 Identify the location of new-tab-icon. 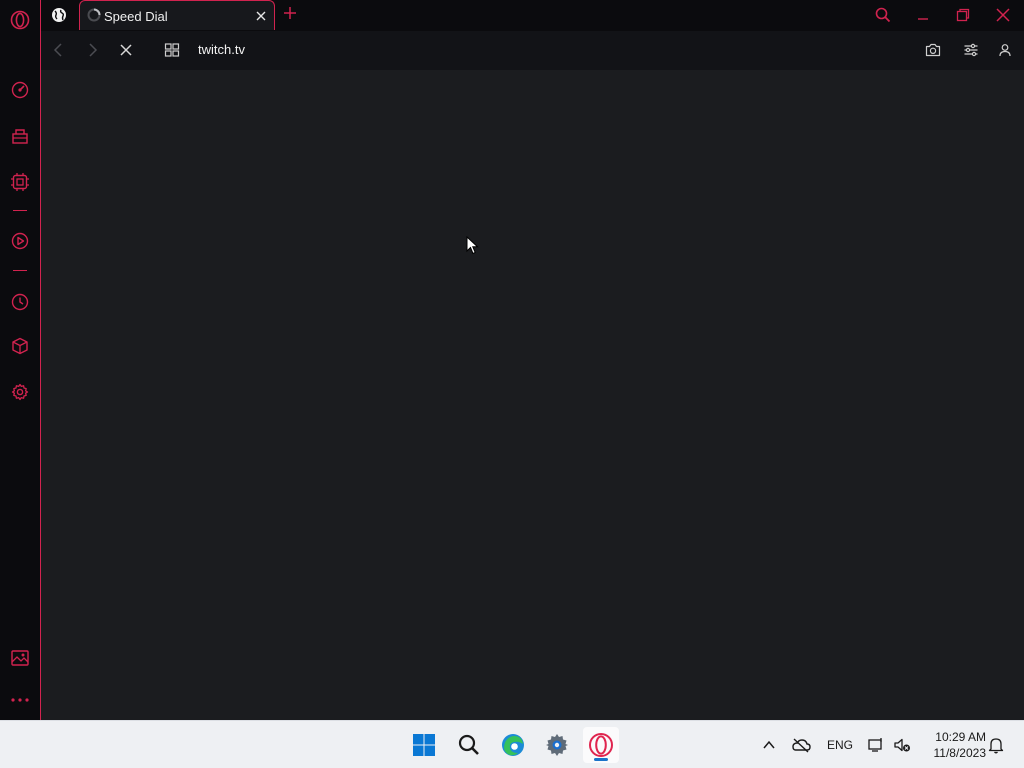
(290, 13).